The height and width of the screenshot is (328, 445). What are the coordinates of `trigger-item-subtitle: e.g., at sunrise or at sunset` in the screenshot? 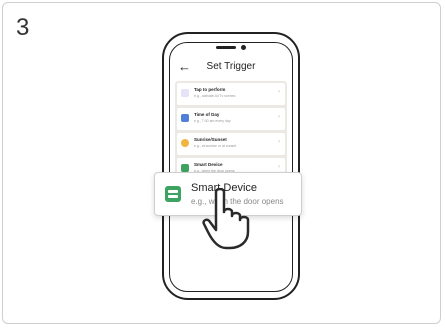 It's located at (215, 146).